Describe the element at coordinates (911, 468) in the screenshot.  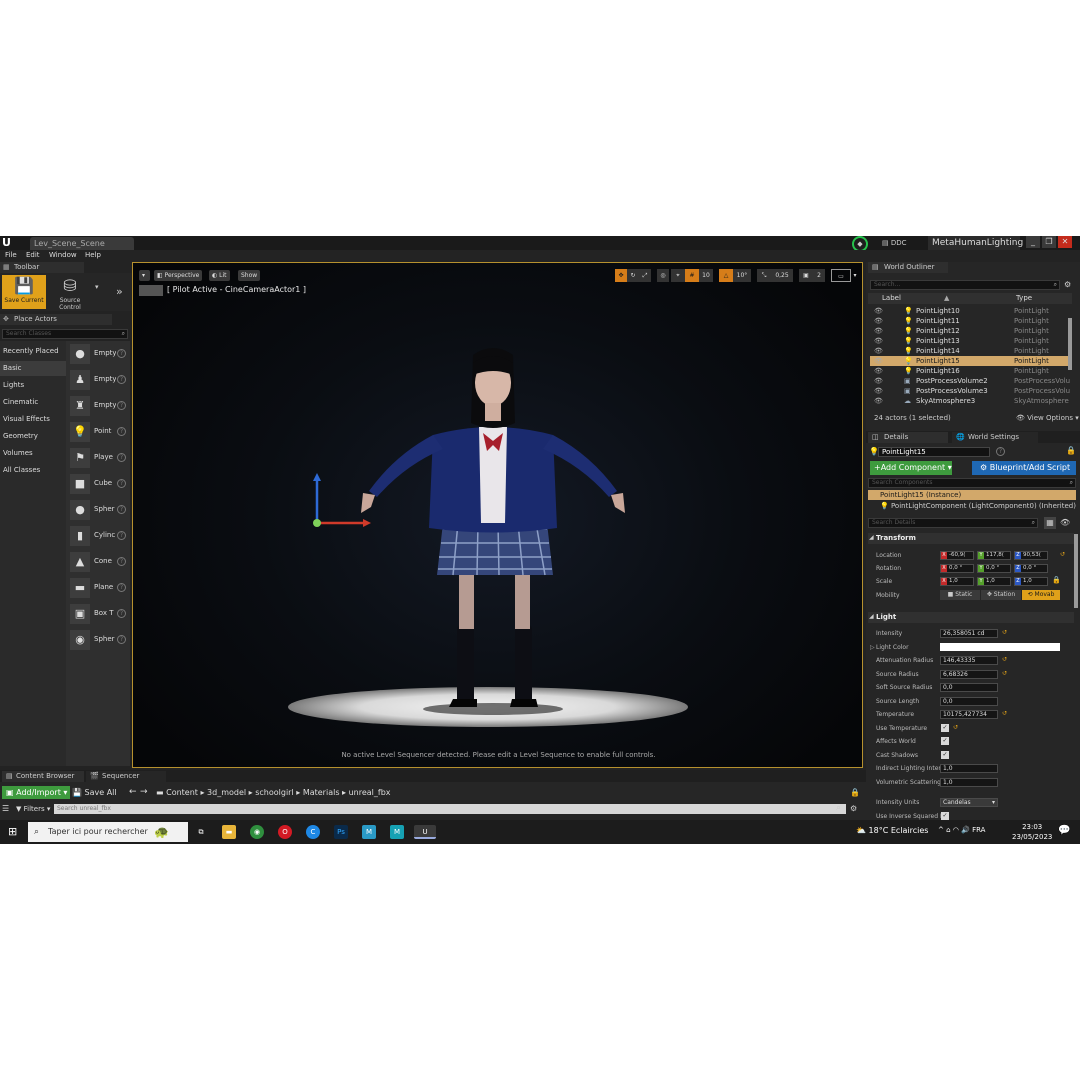
I see `add-component-button: +Add Component ▾` at that location.